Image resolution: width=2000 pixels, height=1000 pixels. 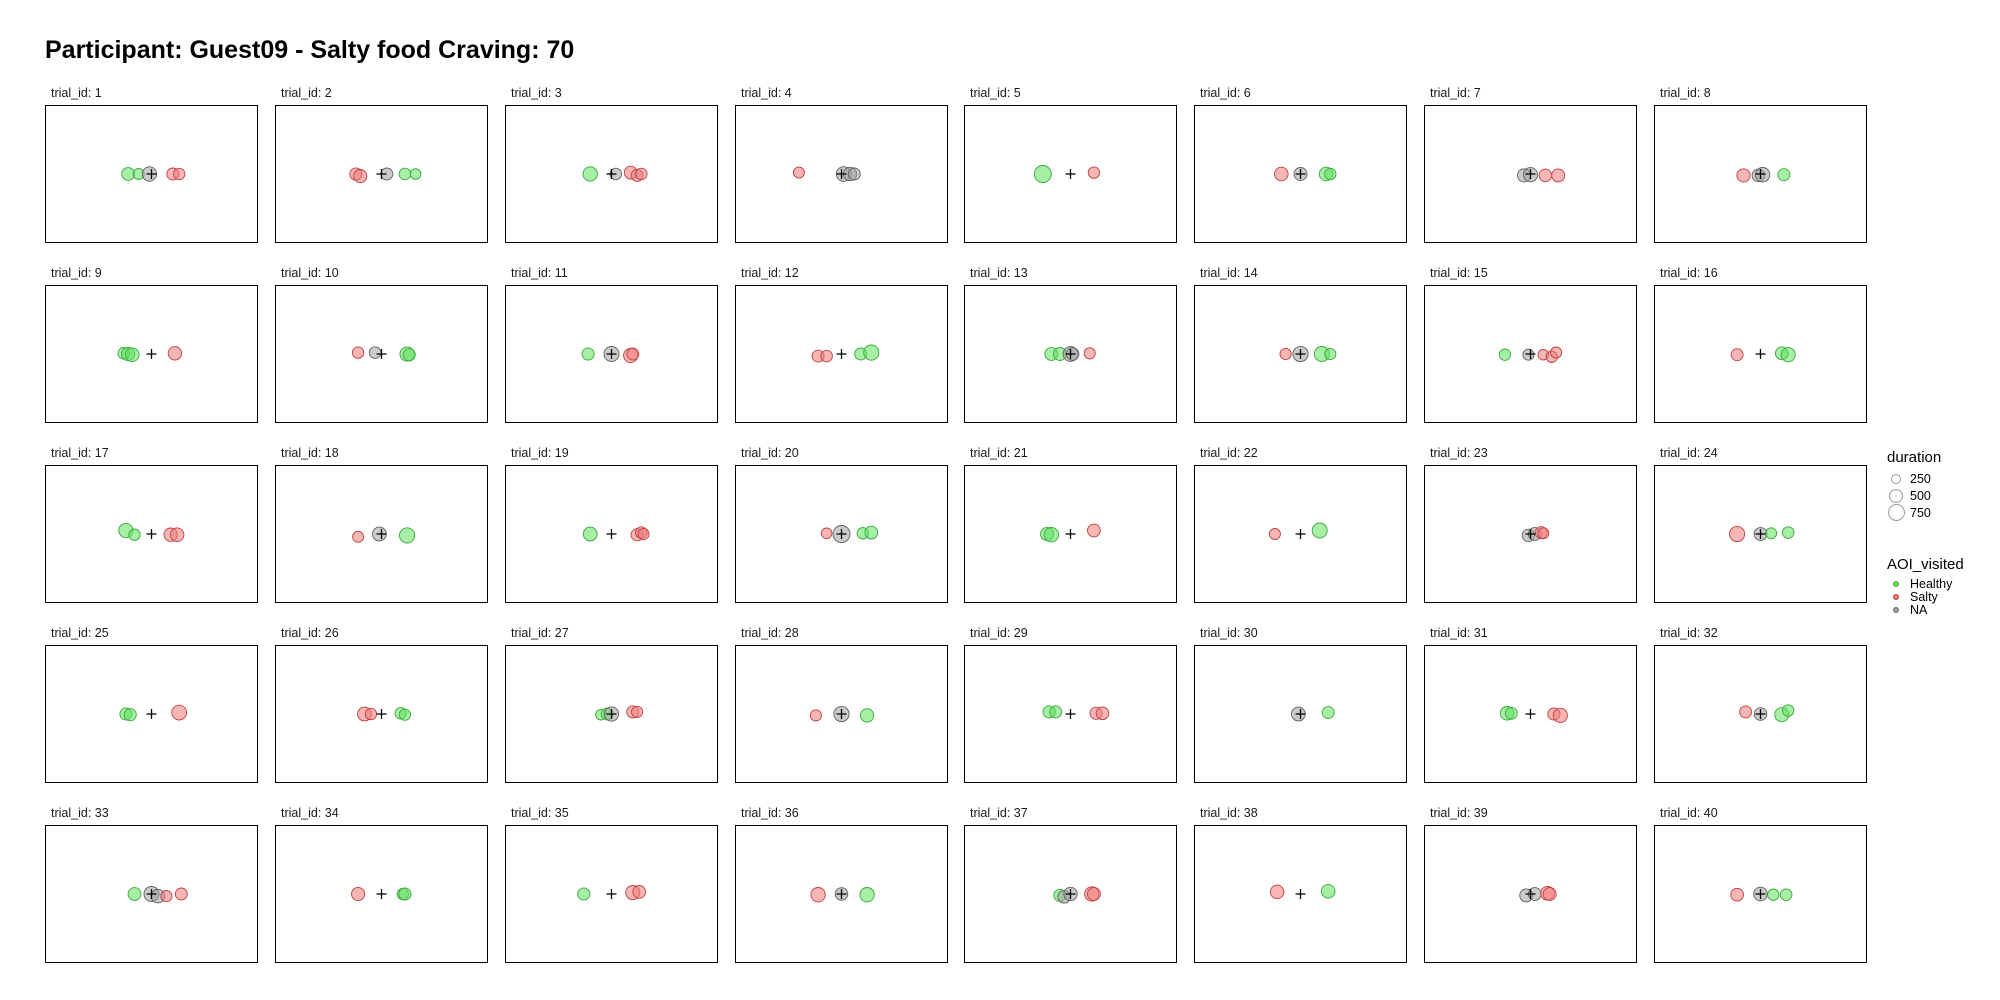 I want to click on aoi-legend-title: AOI_visited, so click(x=1925, y=564).